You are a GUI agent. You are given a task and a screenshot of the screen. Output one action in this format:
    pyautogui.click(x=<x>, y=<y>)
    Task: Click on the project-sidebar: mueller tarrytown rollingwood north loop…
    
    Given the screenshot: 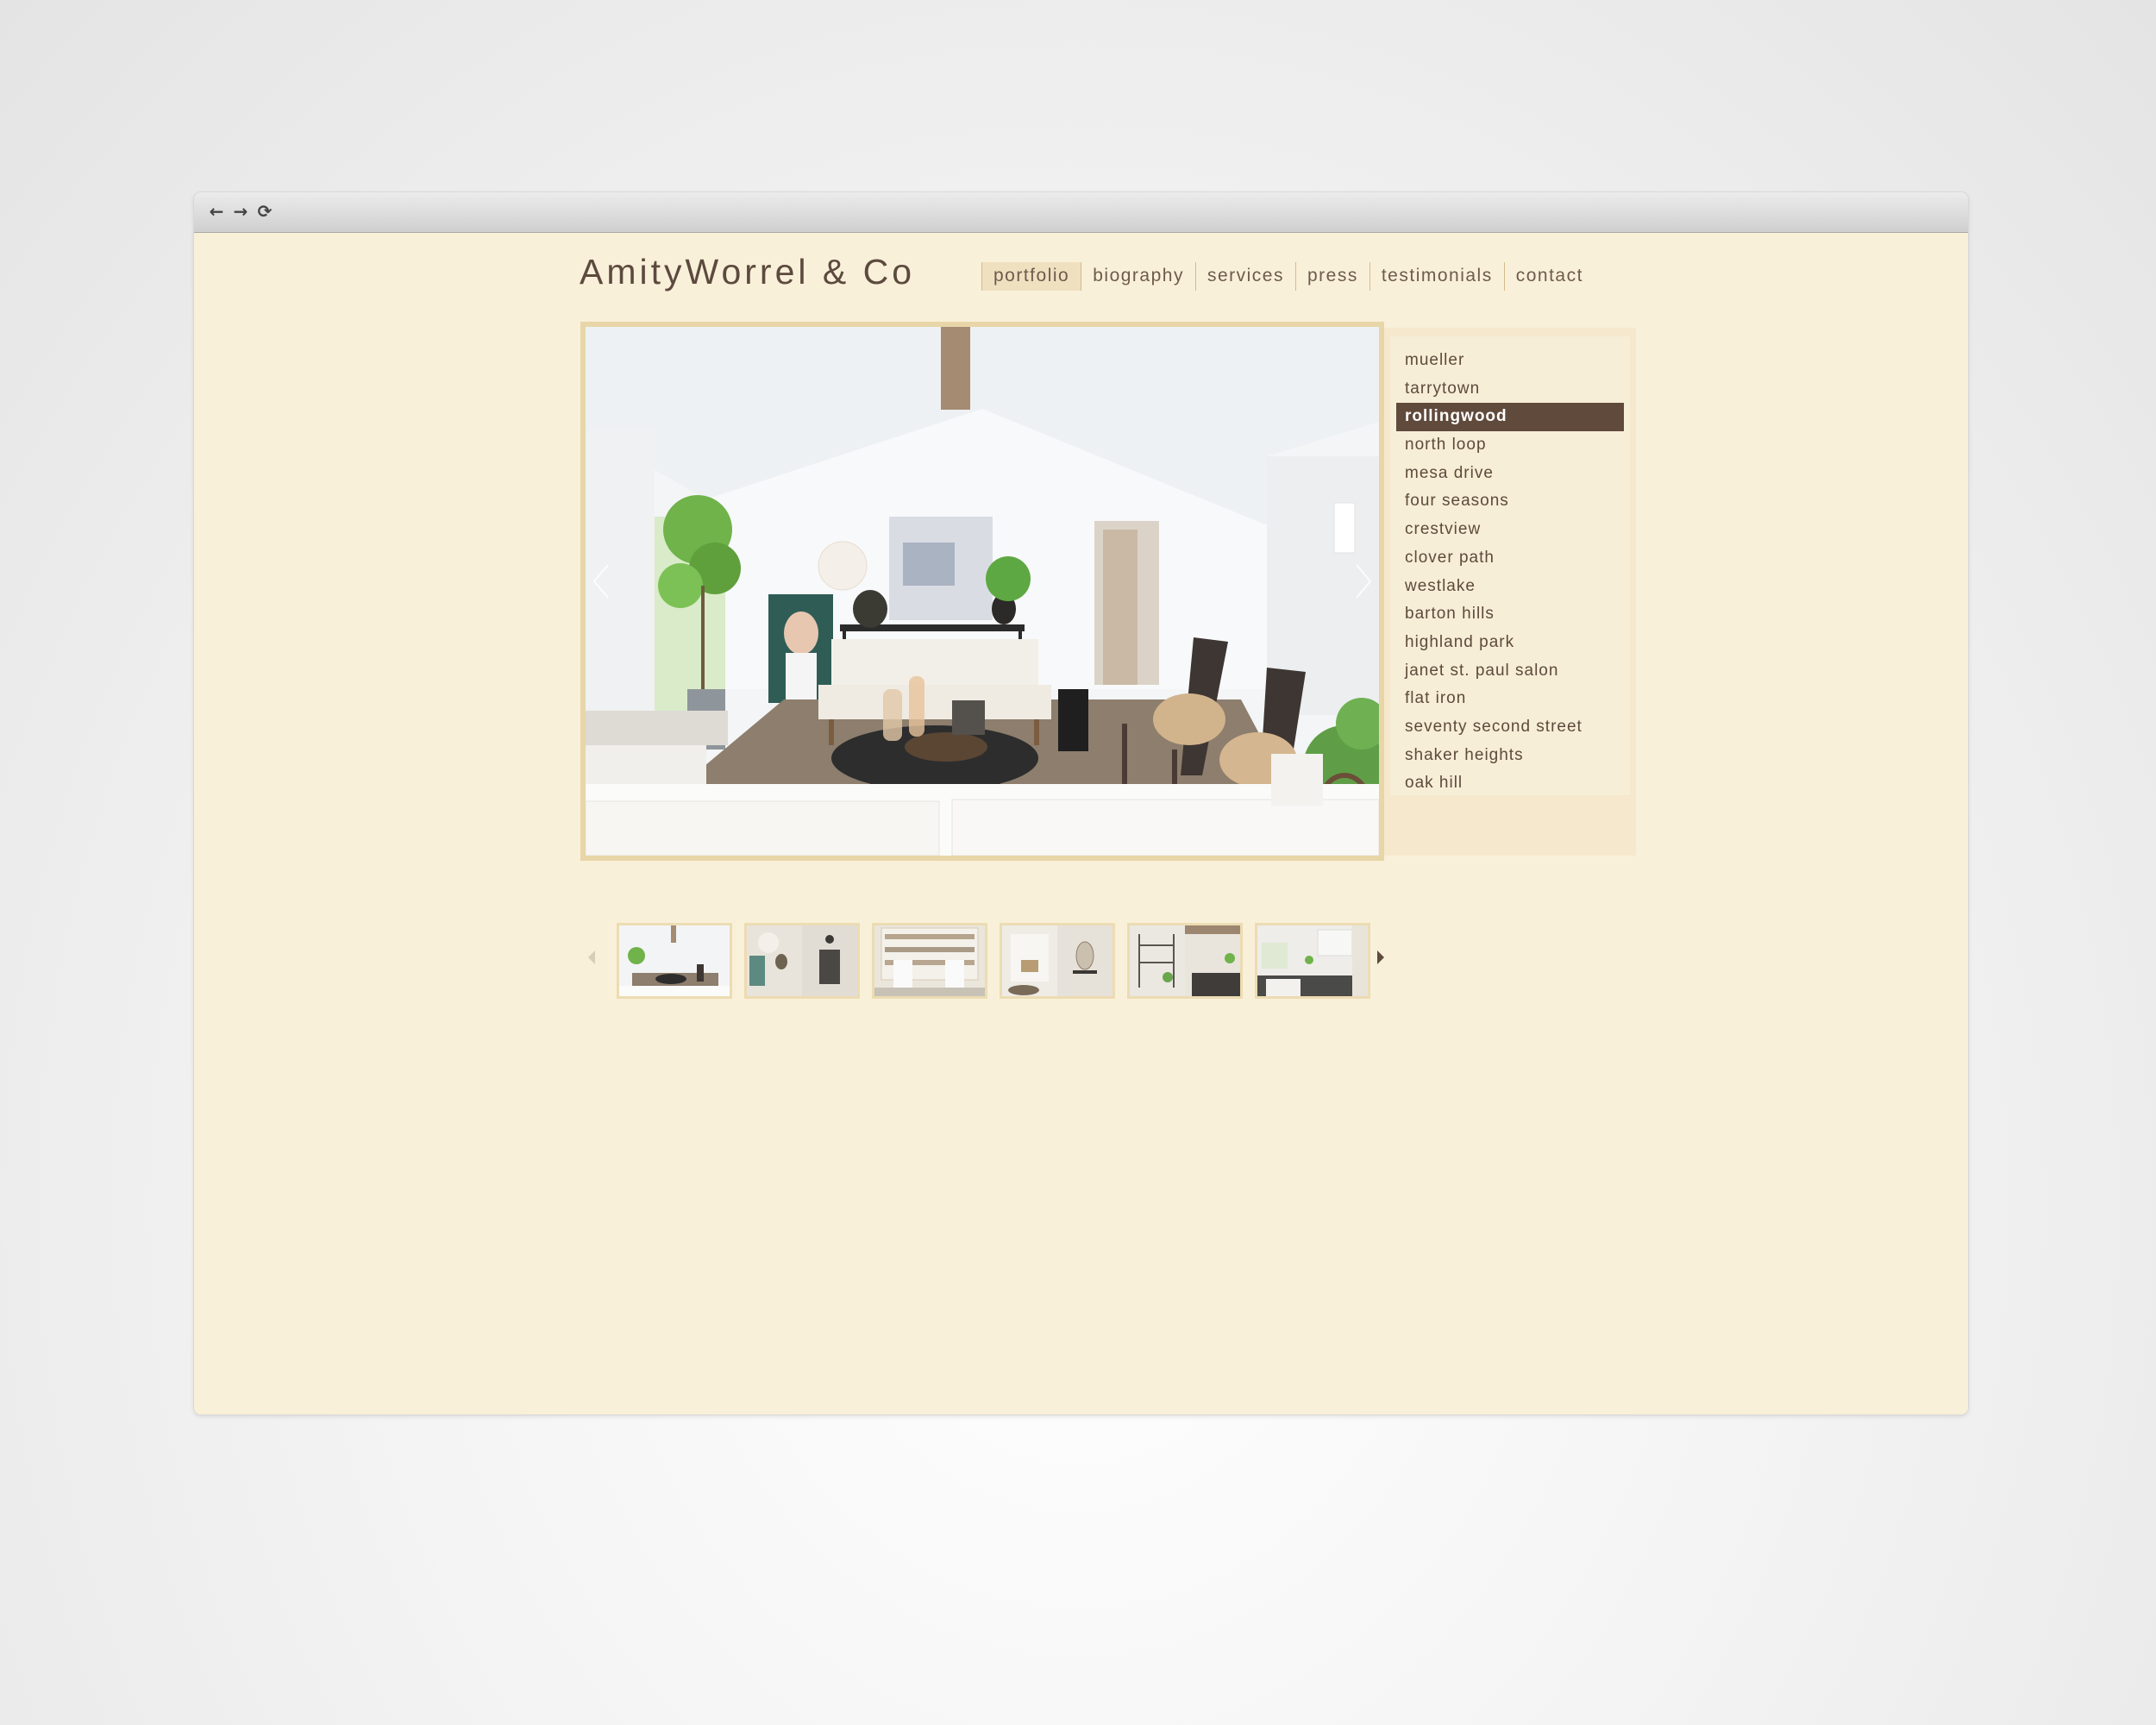 What is the action you would take?
    pyautogui.click(x=1510, y=592)
    